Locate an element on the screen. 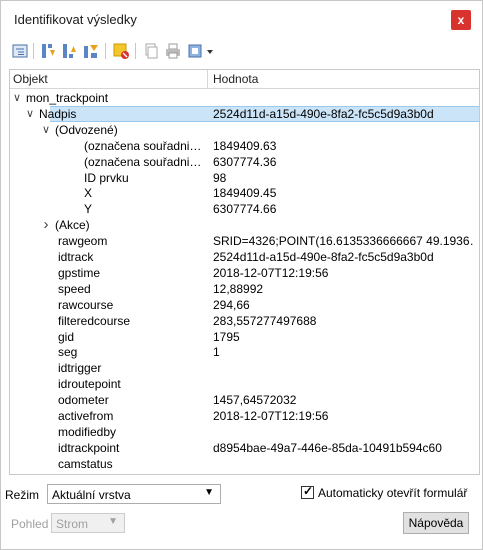  tree-row-object: gid is located at coordinates (66, 336).